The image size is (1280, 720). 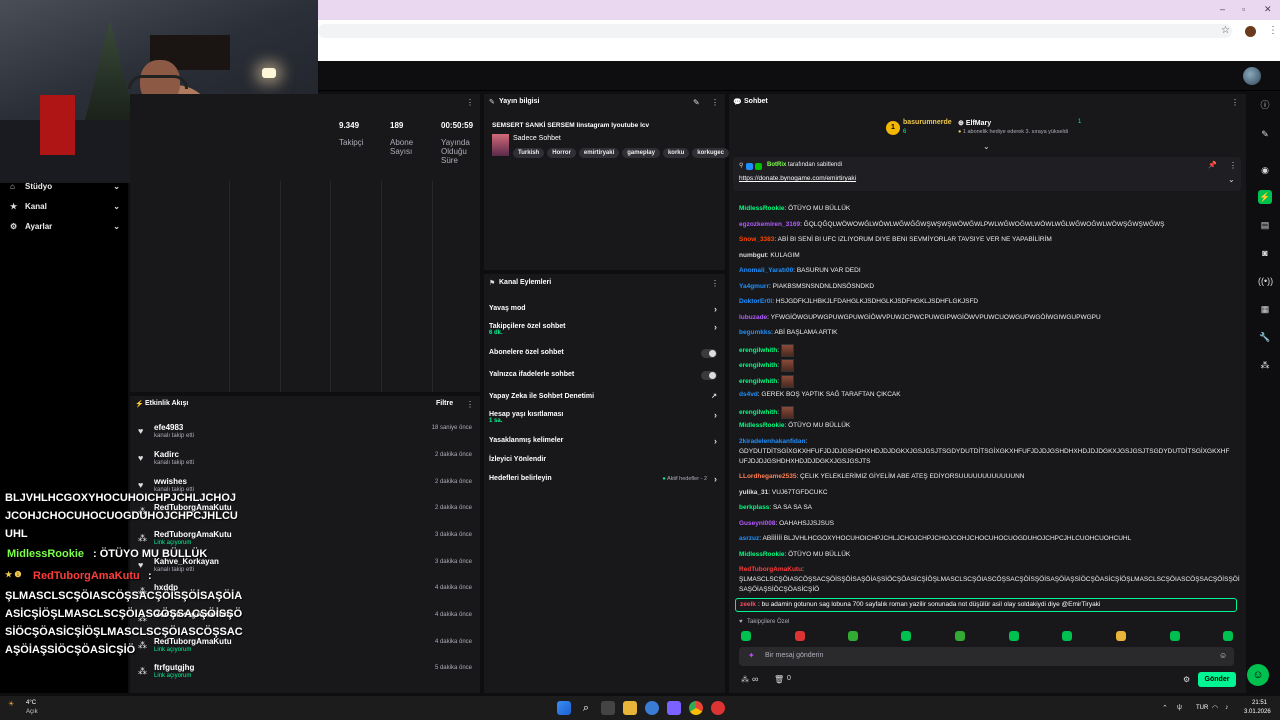 I want to click on chat-username: lubuzade, so click(x=753, y=317).